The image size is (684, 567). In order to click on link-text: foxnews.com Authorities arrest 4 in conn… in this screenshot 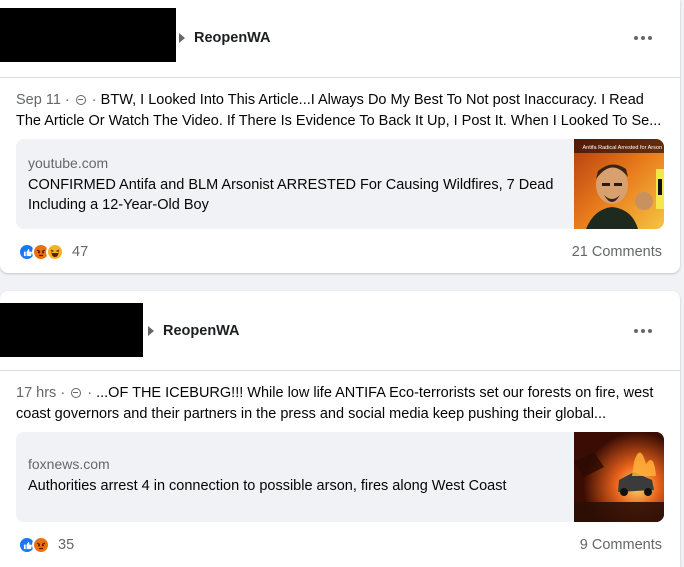, I will do `click(293, 476)`.